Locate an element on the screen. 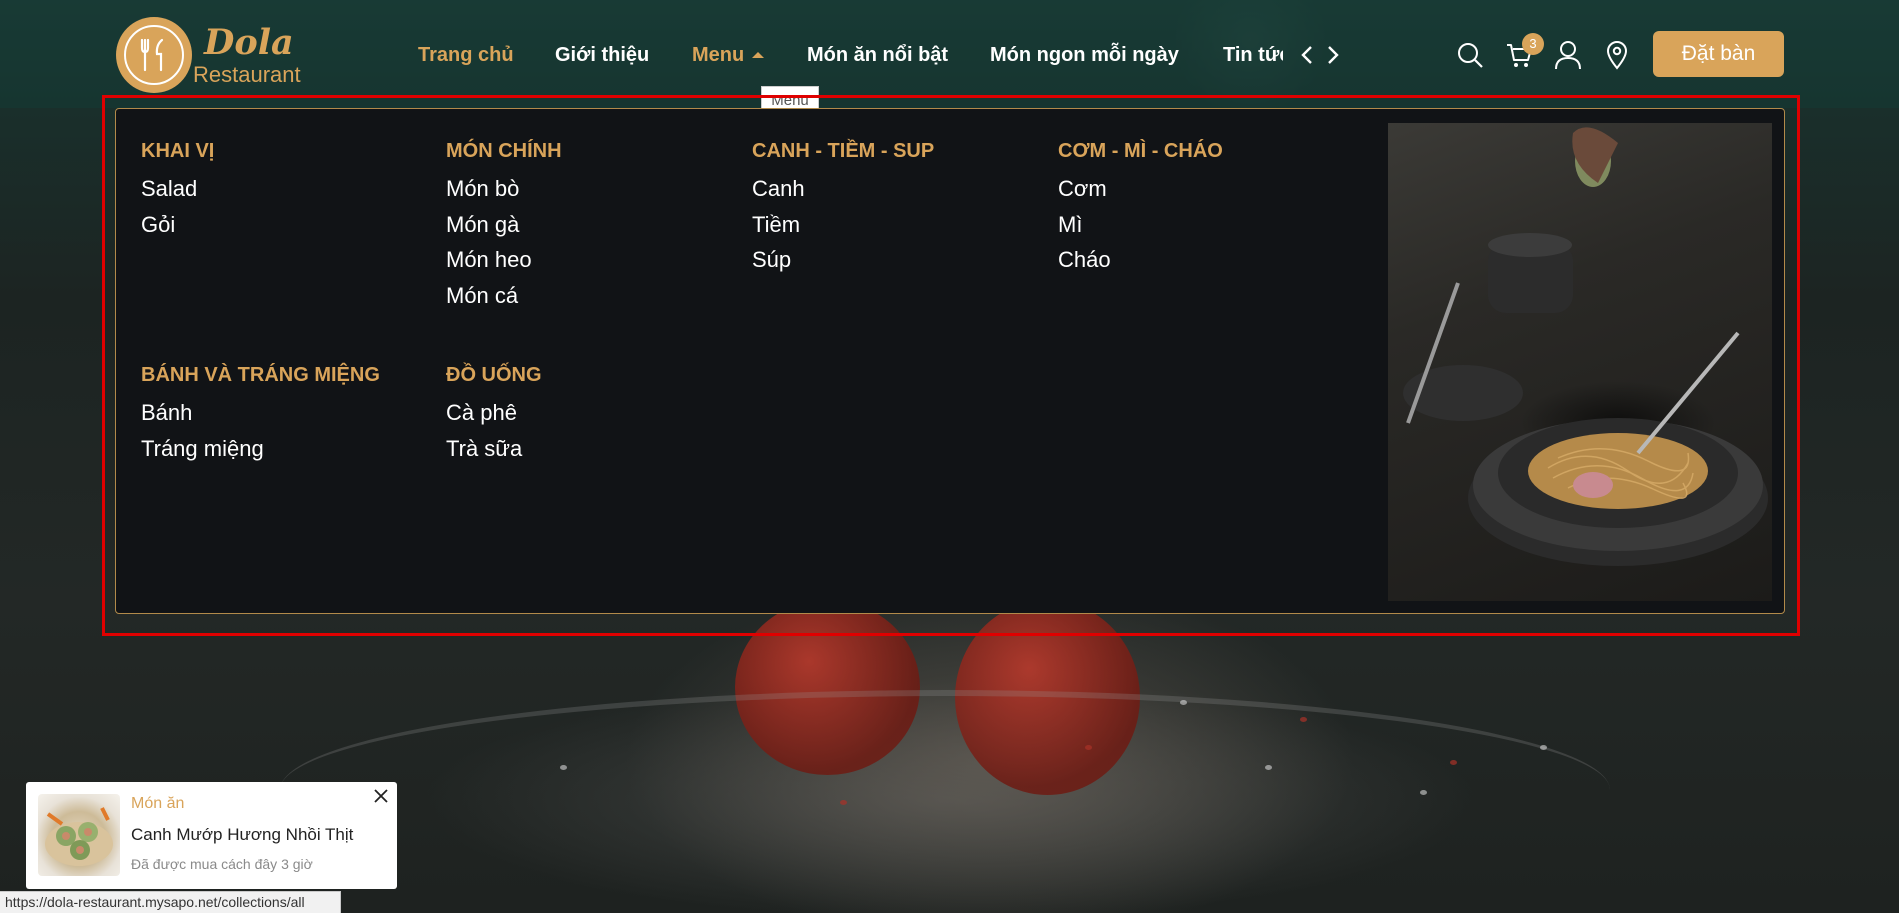 The height and width of the screenshot is (913, 1899). user-icon is located at coordinates (1568, 55).